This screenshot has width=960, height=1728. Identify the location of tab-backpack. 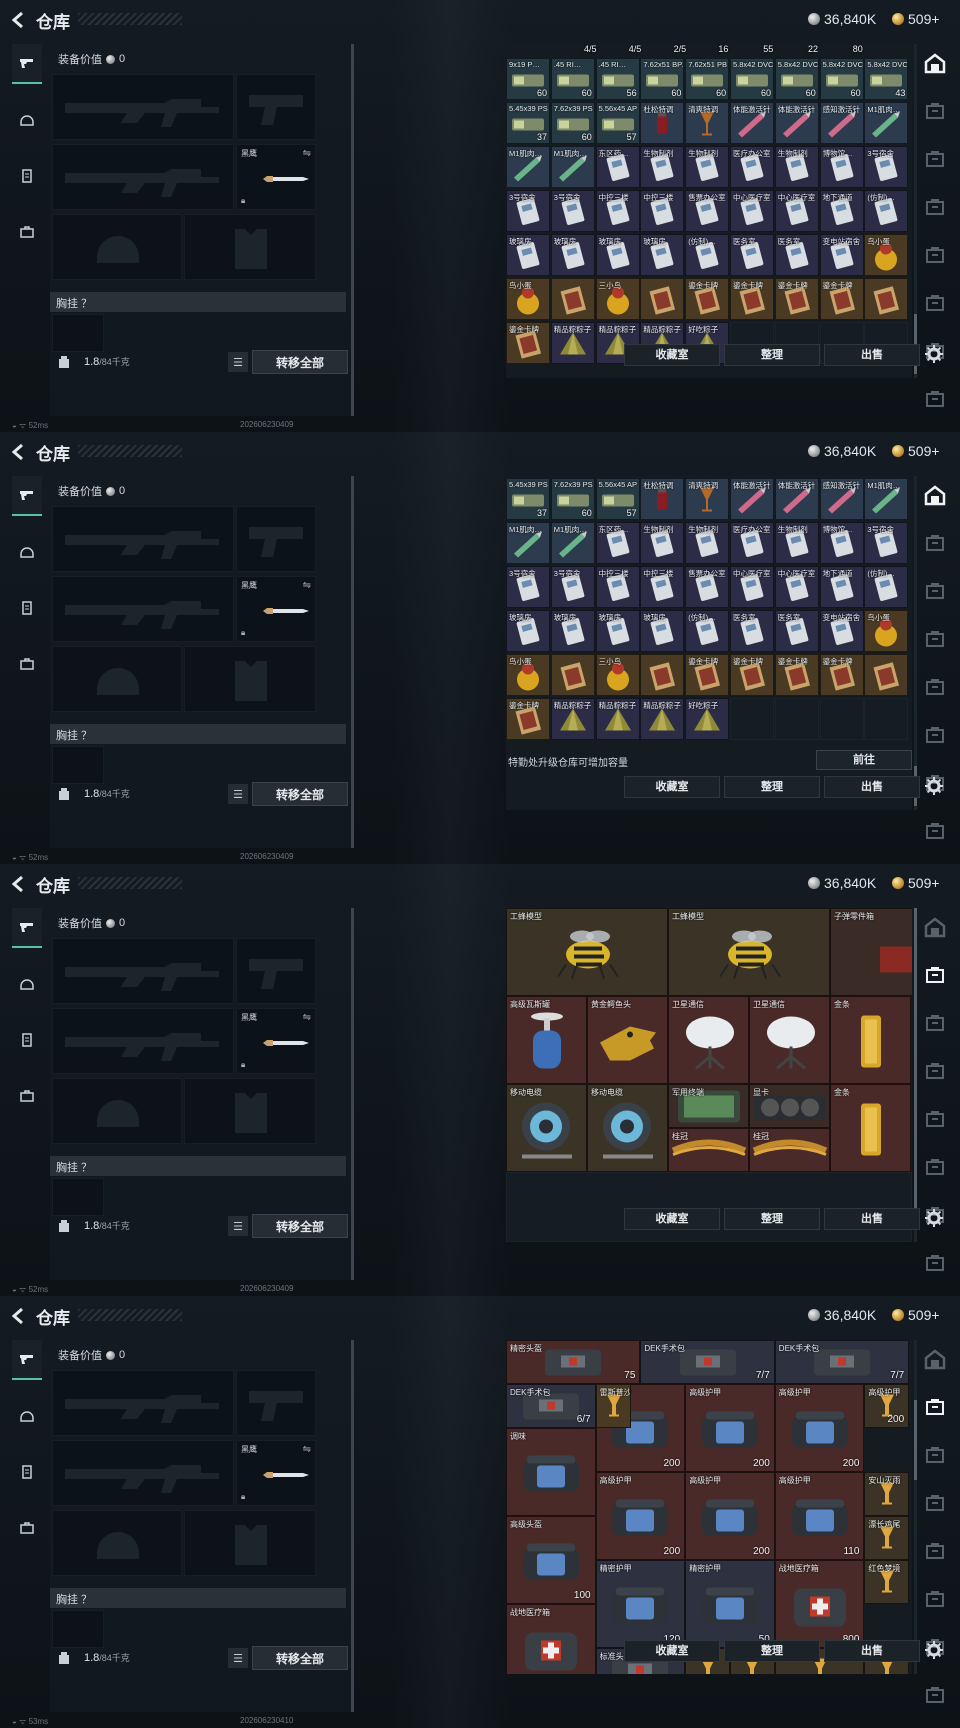
(27, 1096).